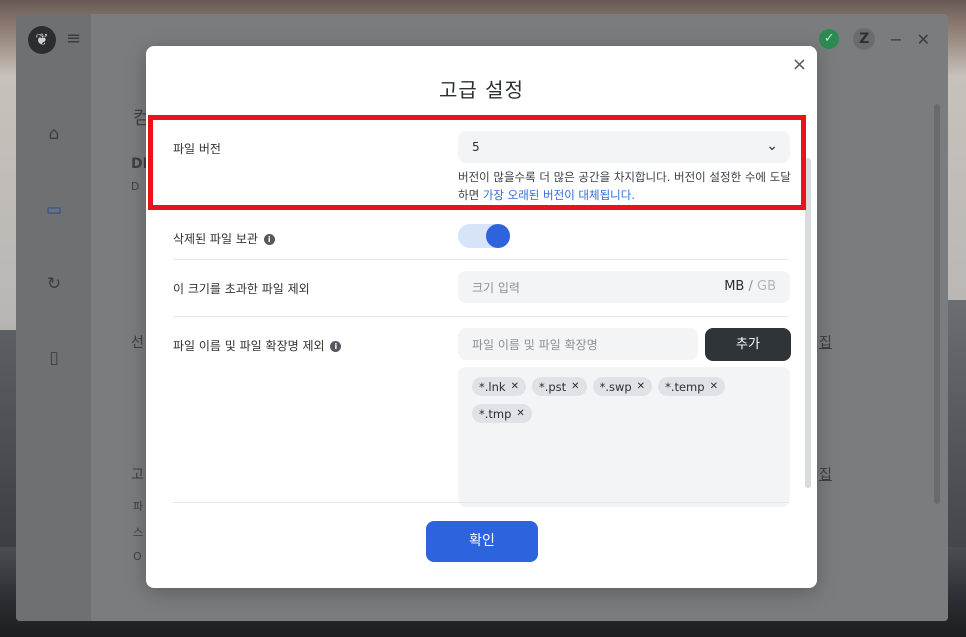 The width and height of the screenshot is (966, 637). Describe the element at coordinates (54, 284) in the screenshot. I see `sync-icon: ↻` at that location.